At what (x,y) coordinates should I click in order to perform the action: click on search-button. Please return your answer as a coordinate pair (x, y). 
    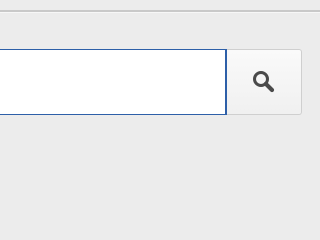
    Looking at the image, I should click on (264, 82).